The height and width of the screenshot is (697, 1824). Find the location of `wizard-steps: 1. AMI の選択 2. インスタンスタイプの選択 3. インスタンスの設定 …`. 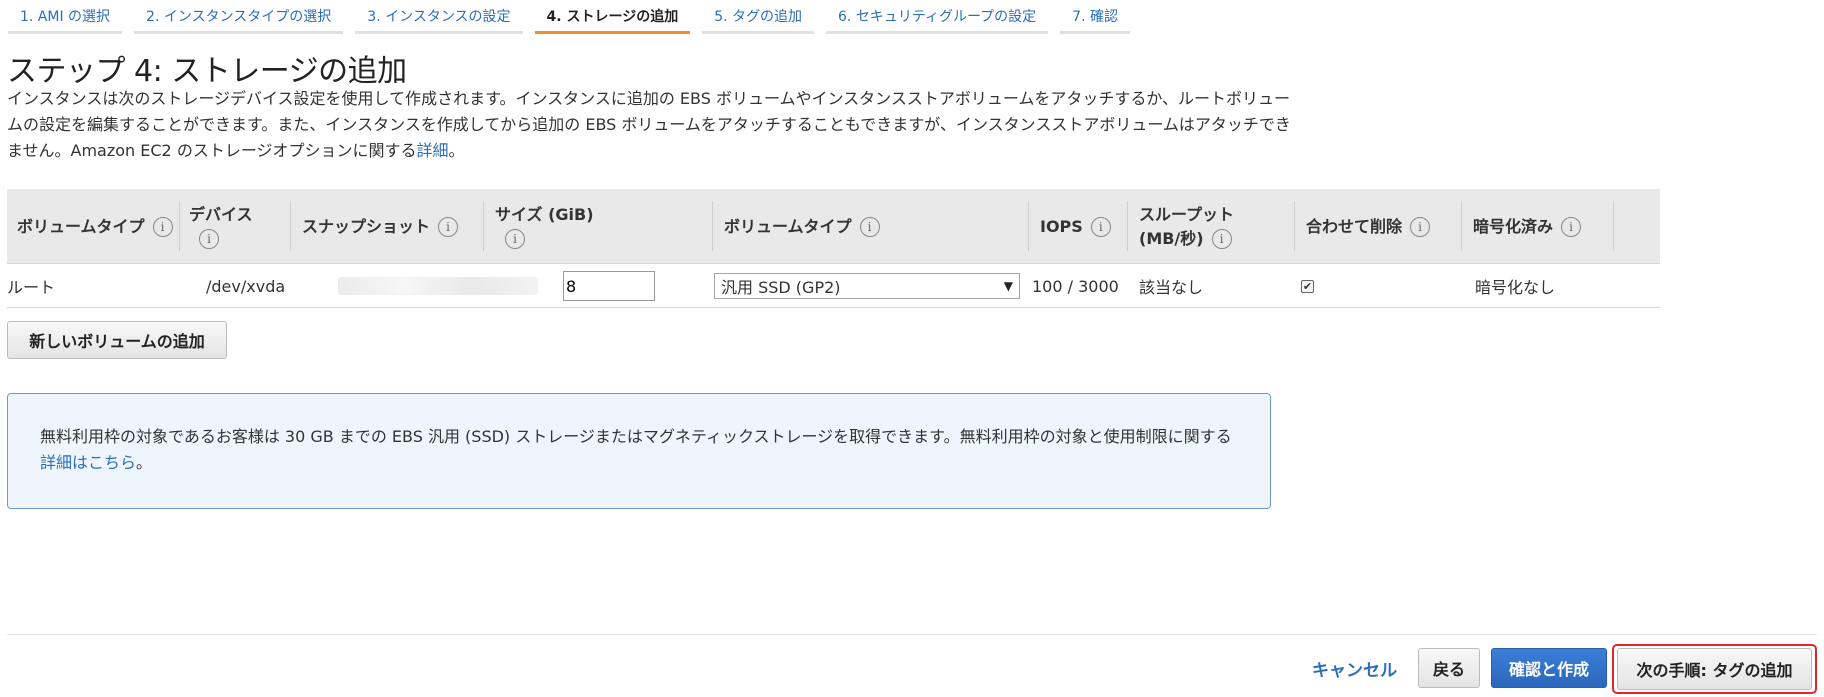

wizard-steps: 1. AMI の選択 2. インスタンスタイプの選択 3. インスタンスの設定 … is located at coordinates (575, 18).